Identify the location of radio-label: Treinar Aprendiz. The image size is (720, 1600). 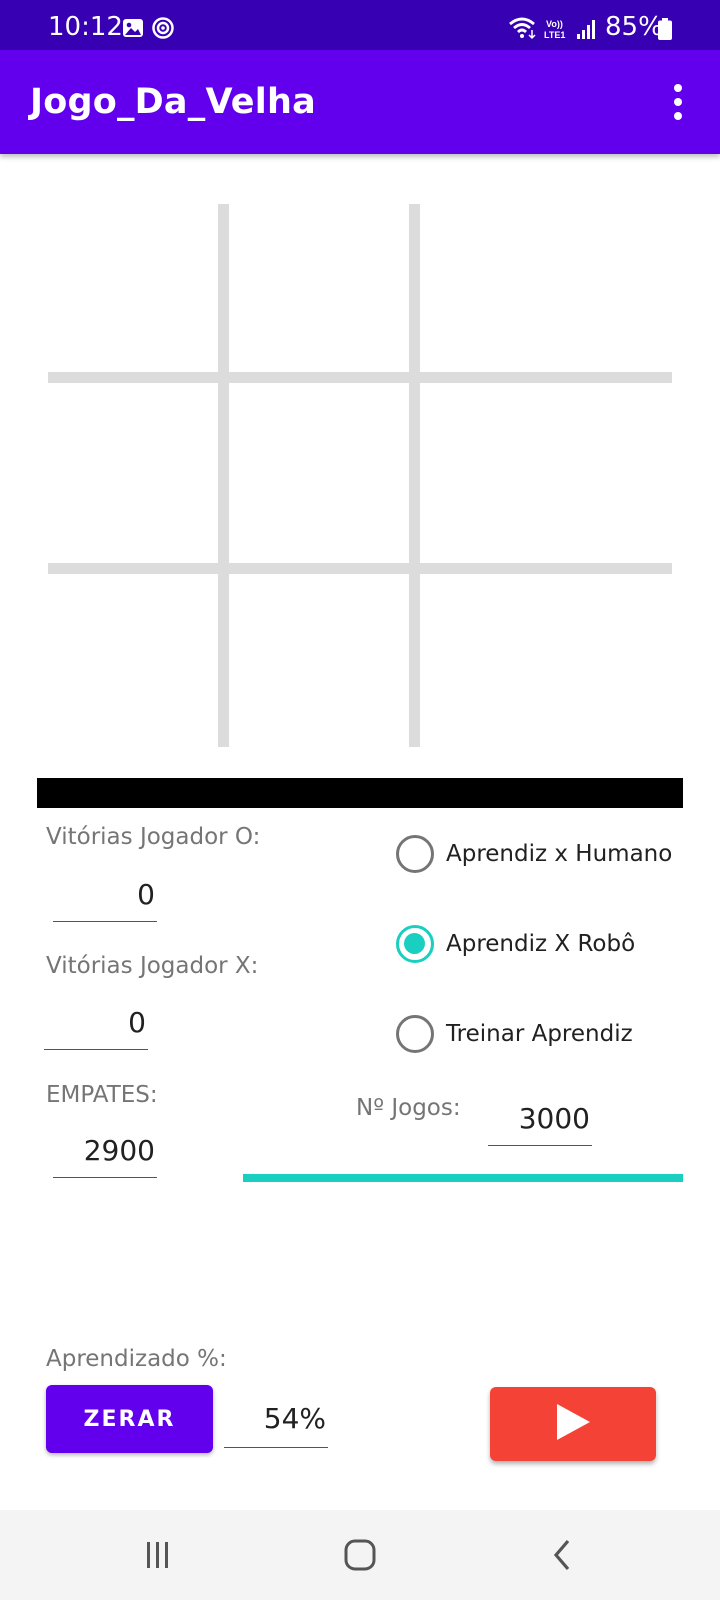
(539, 1034).